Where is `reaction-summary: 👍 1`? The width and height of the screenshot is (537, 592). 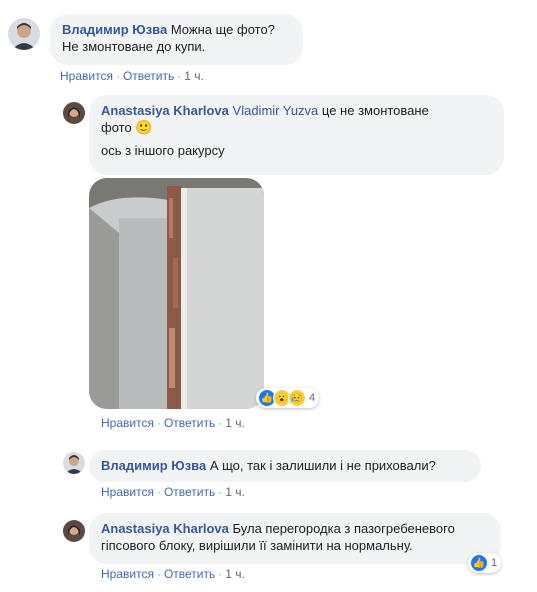 reaction-summary: 👍 1 is located at coordinates (485, 563).